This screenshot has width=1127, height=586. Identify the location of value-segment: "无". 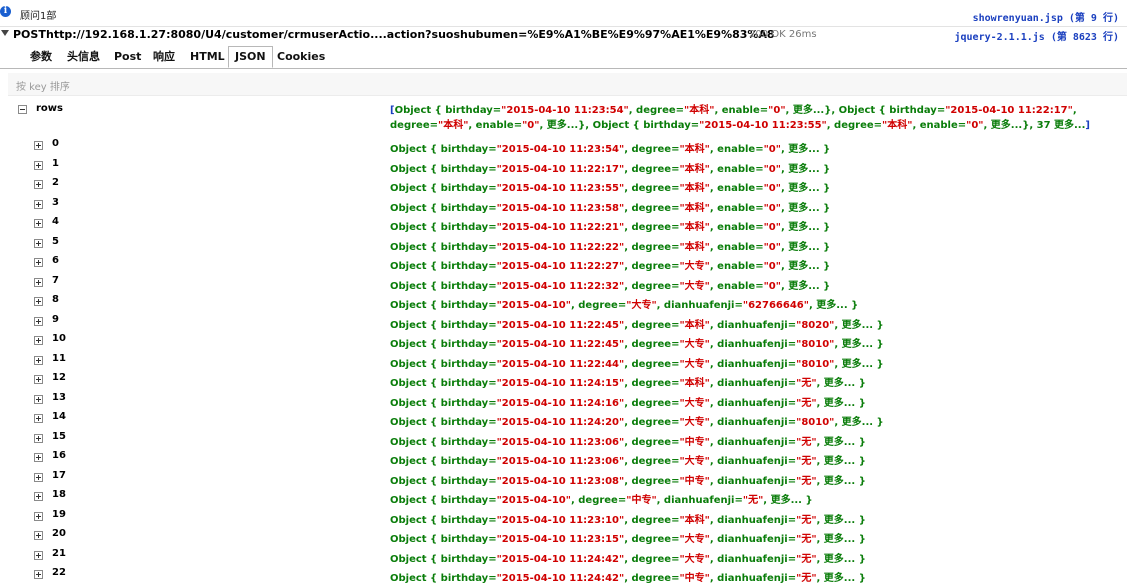
(806, 559).